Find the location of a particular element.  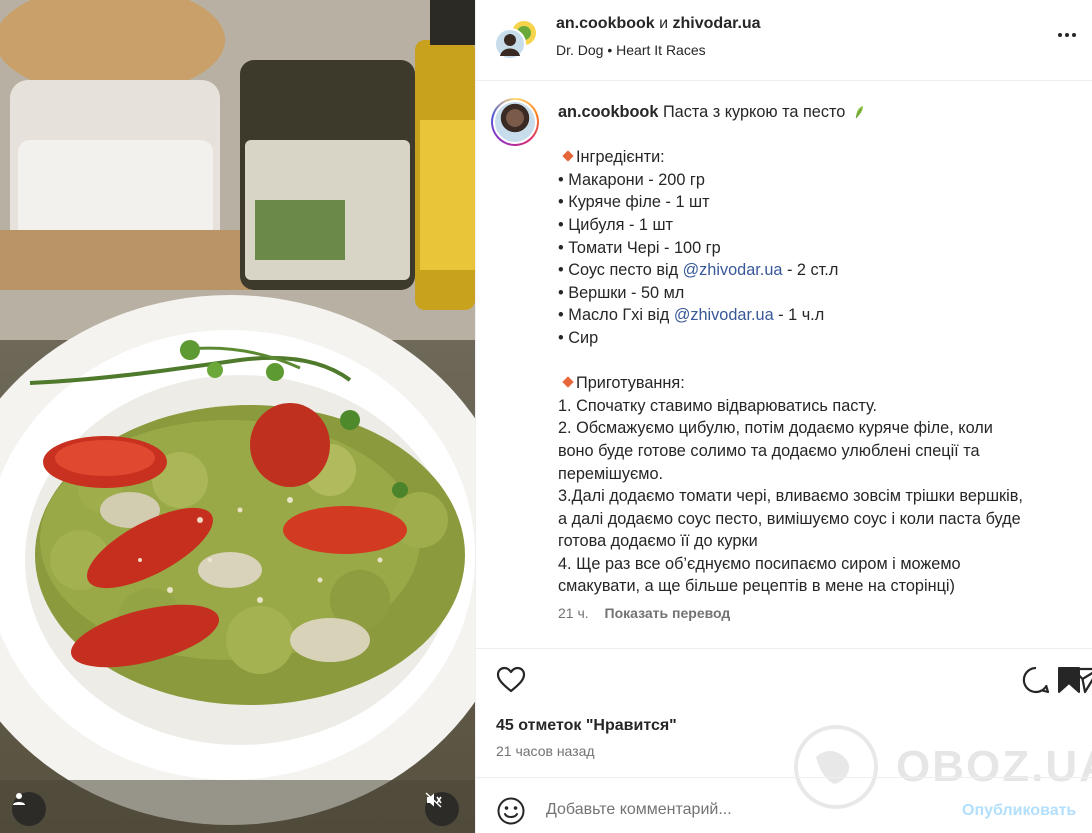

method-heading: Приготування: is located at coordinates (818, 383).